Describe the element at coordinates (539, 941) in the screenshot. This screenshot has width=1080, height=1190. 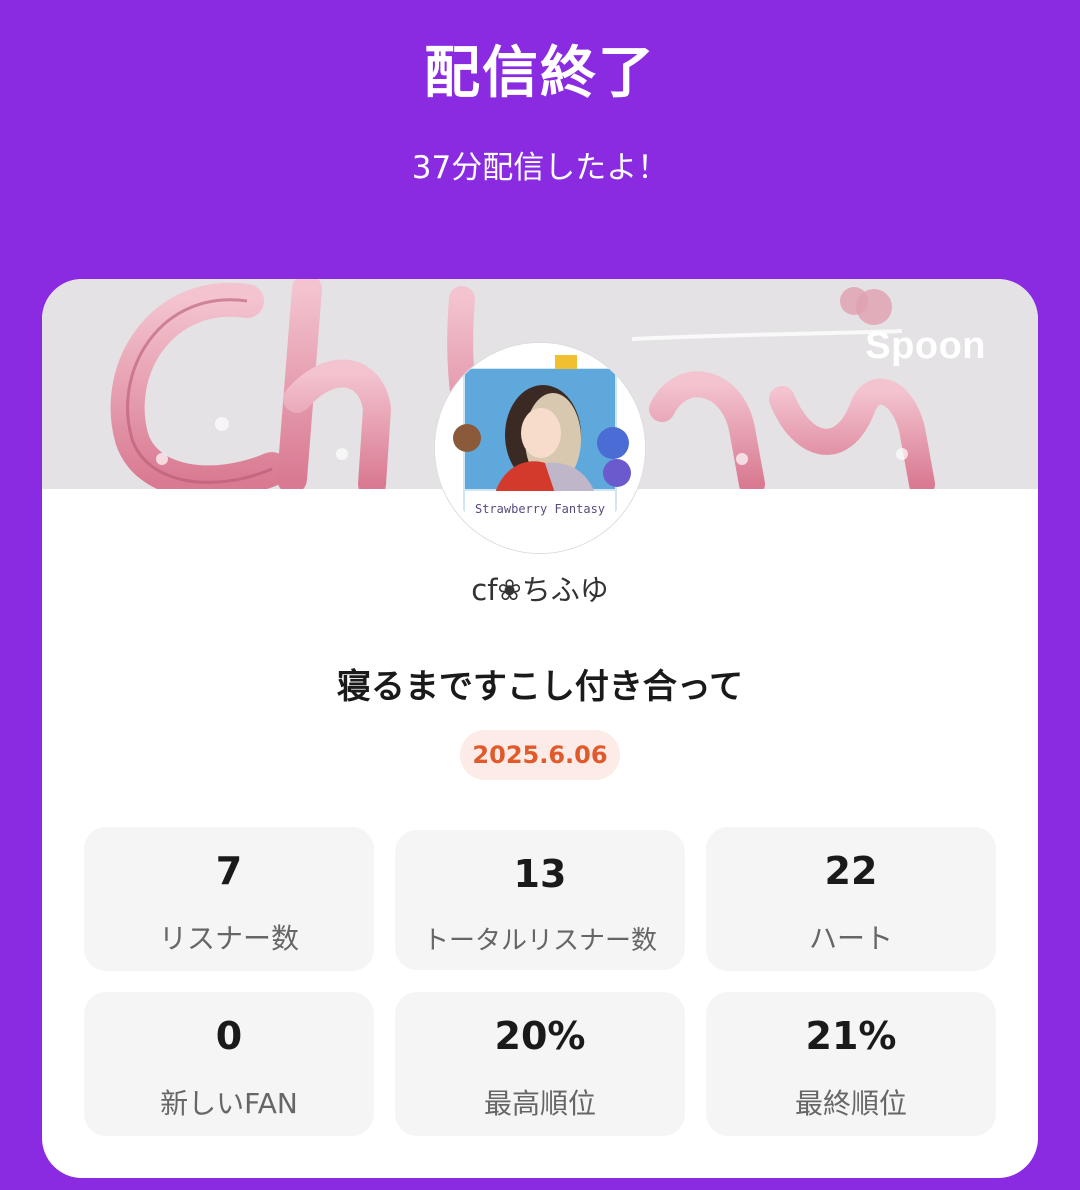
I see `stat-label: トータルリスナー数` at that location.